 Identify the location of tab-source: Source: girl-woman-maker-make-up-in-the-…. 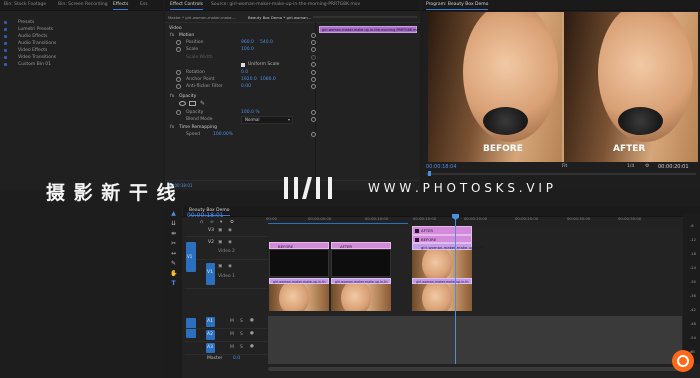
(285, 4).